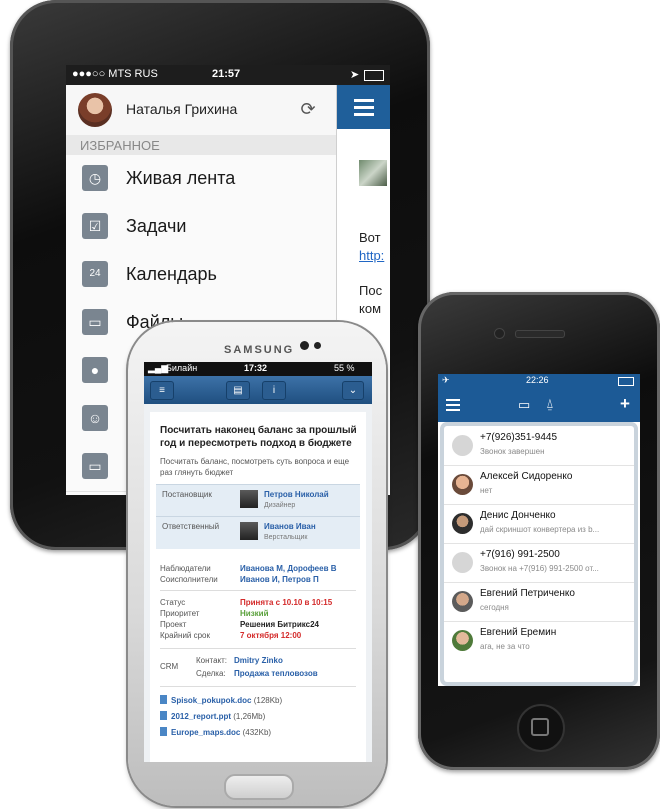 This screenshot has width=660, height=809. What do you see at coordinates (279, 579) in the screenshot?
I see `coexec-value: Иванов И, Петров П` at bounding box center [279, 579].